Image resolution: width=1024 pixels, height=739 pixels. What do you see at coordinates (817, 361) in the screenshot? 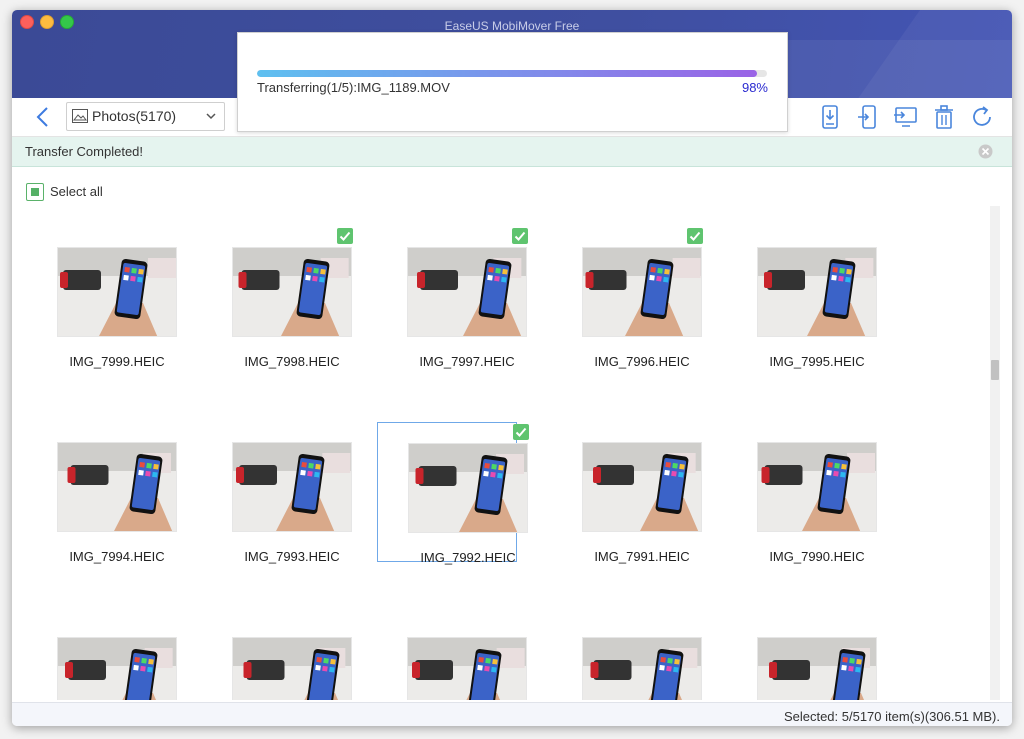
I see `photo-filename: IMG_7995.HEIC` at bounding box center [817, 361].